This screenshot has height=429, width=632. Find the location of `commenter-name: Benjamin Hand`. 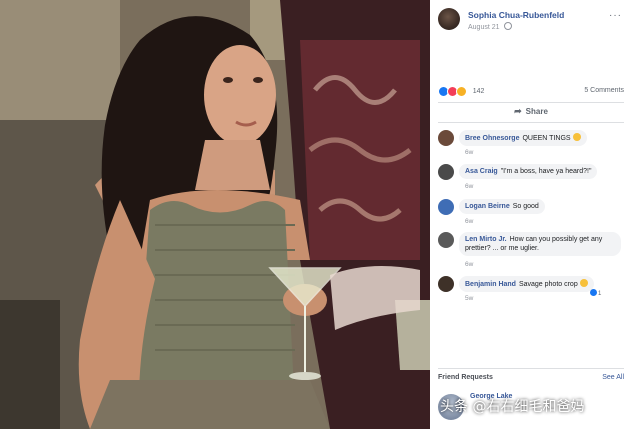

commenter-name: Benjamin Hand is located at coordinates (490, 284).